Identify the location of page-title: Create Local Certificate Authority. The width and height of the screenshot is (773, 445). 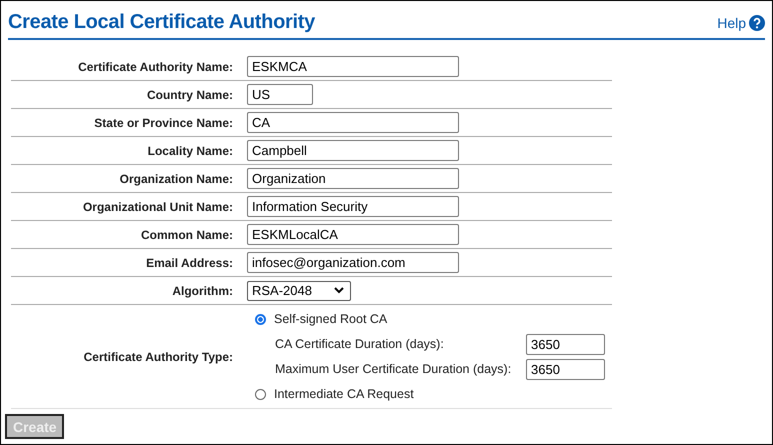
(162, 22).